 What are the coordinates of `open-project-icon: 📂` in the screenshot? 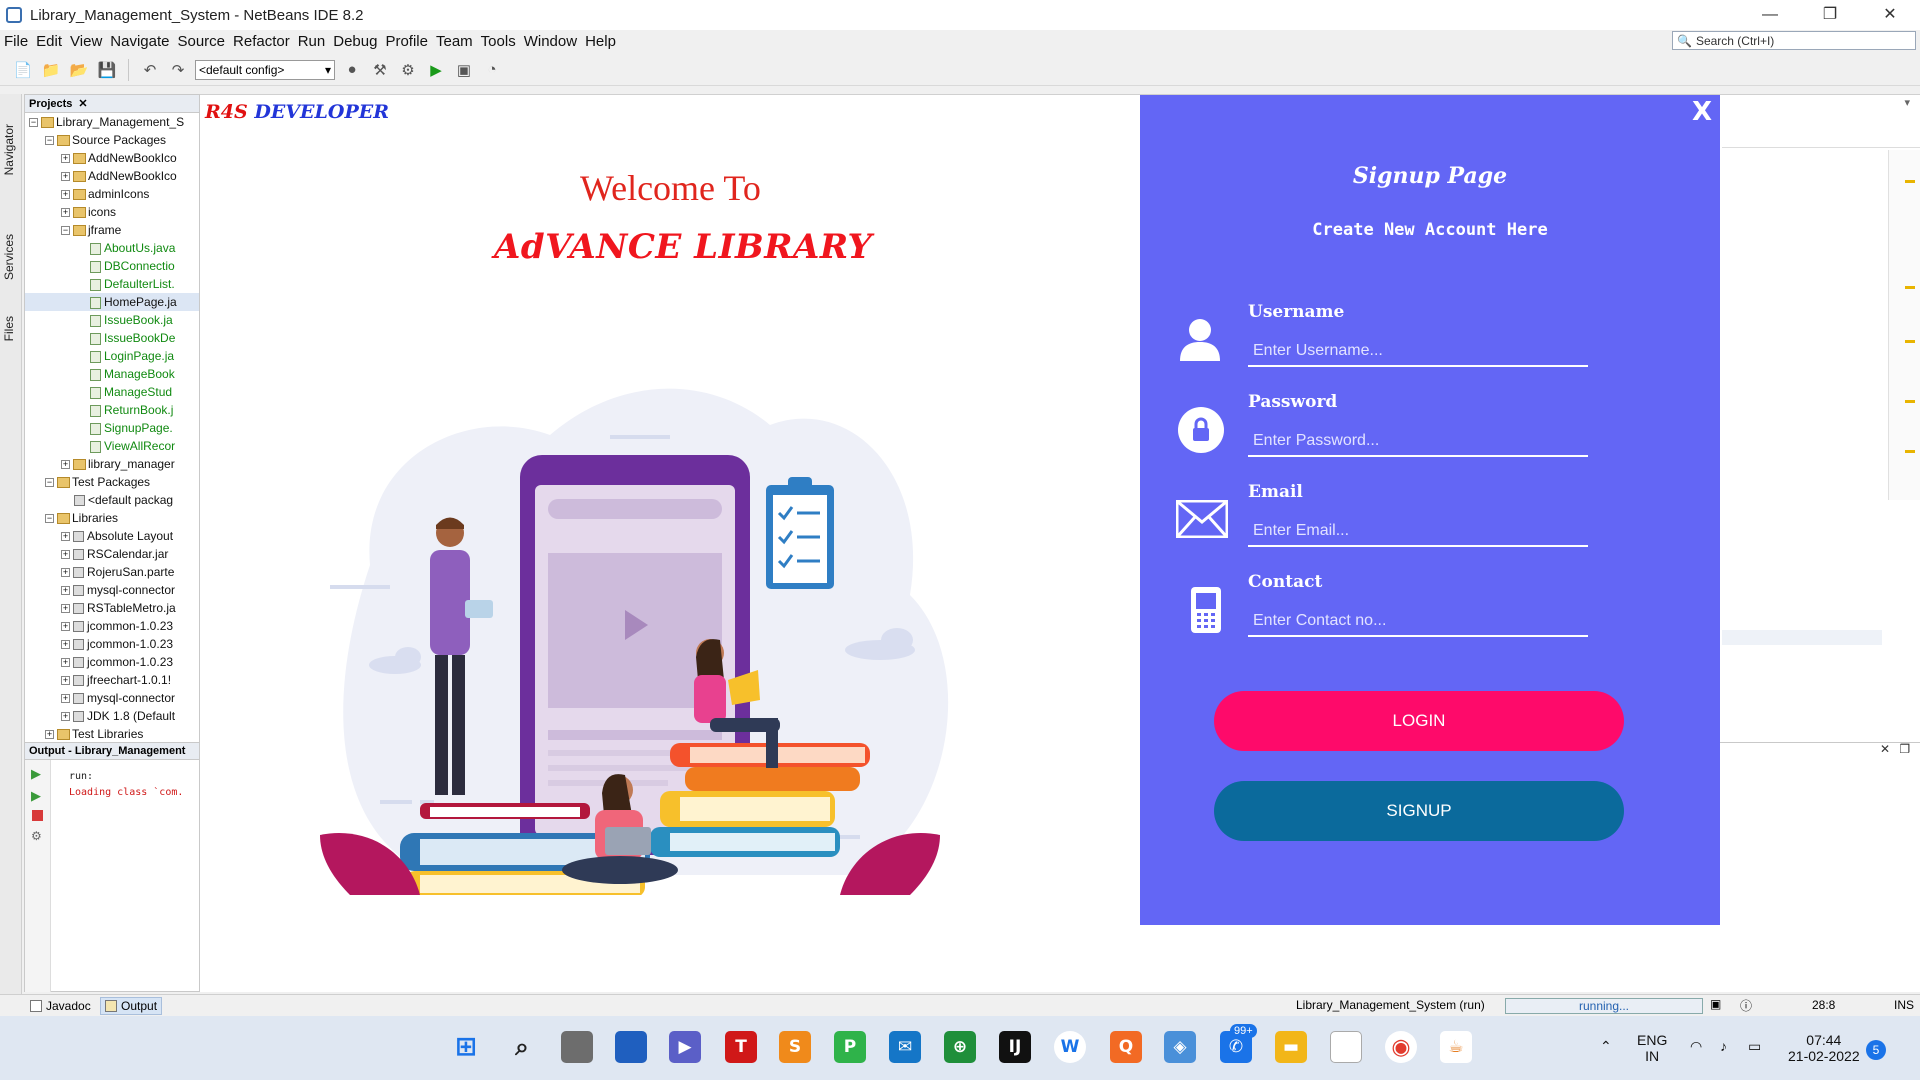 It's located at (79, 70).